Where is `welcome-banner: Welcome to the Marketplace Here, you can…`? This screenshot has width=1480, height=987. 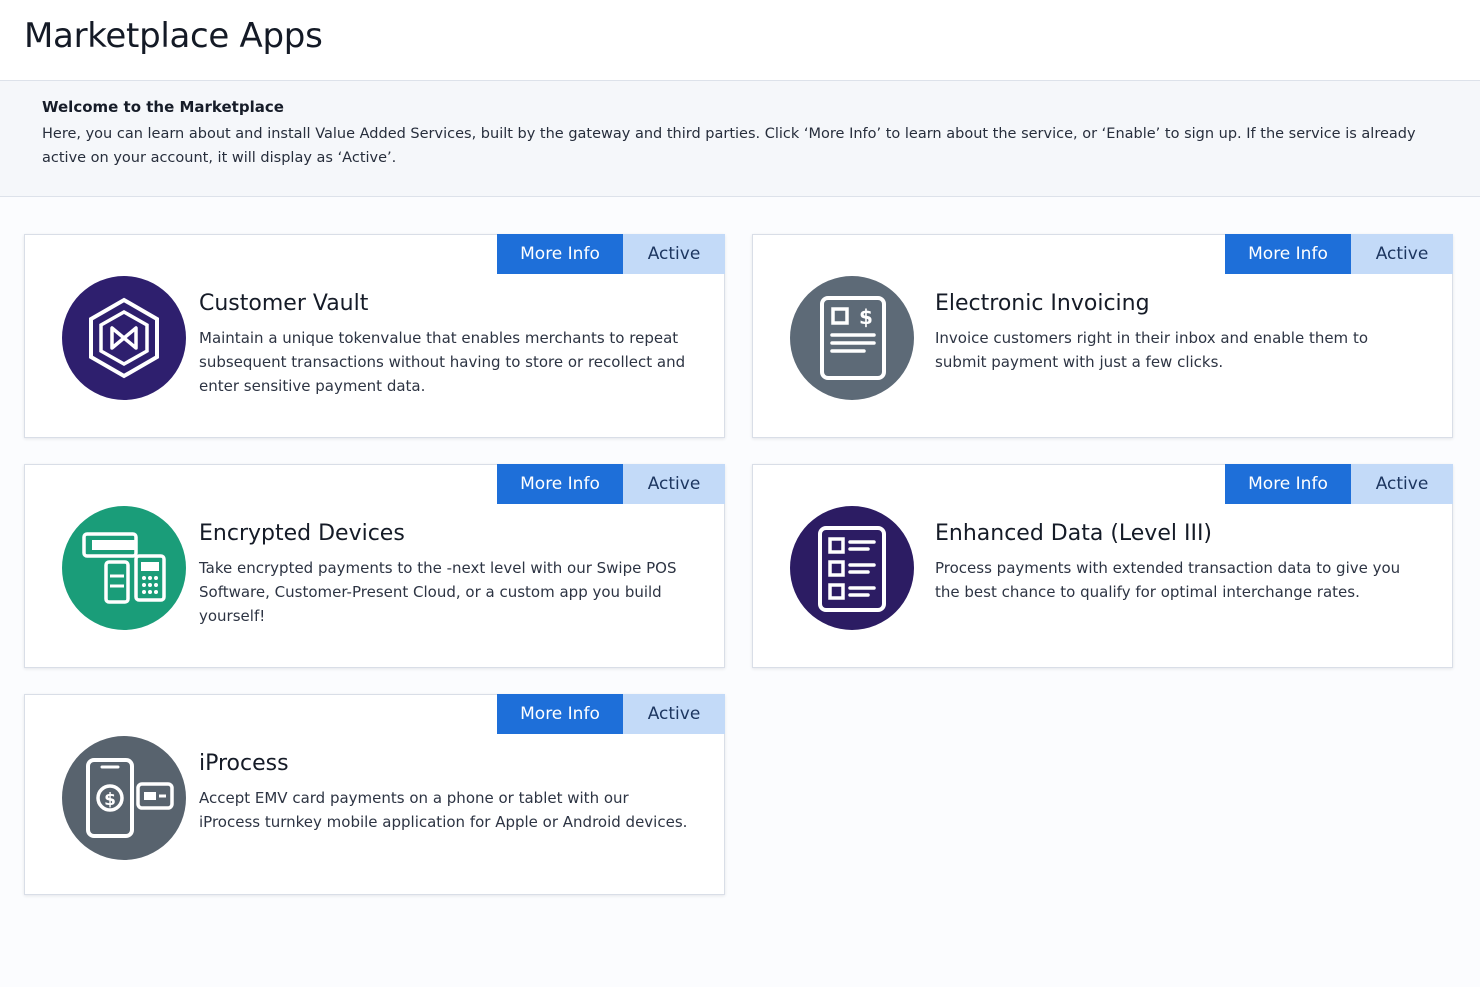 welcome-banner: Welcome to the Marketplace Here, you can… is located at coordinates (740, 139).